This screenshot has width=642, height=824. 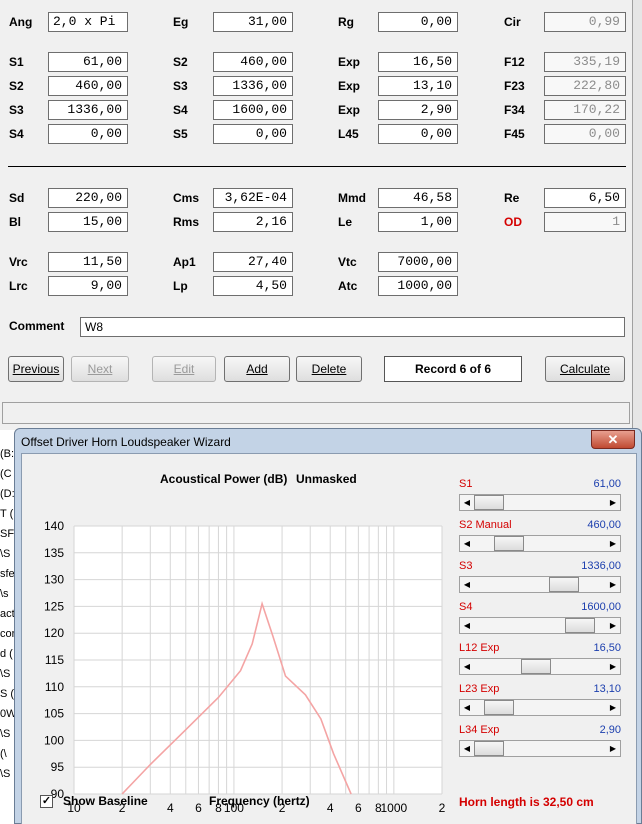 What do you see at coordinates (100, 369) in the screenshot?
I see `next-button: Next` at bounding box center [100, 369].